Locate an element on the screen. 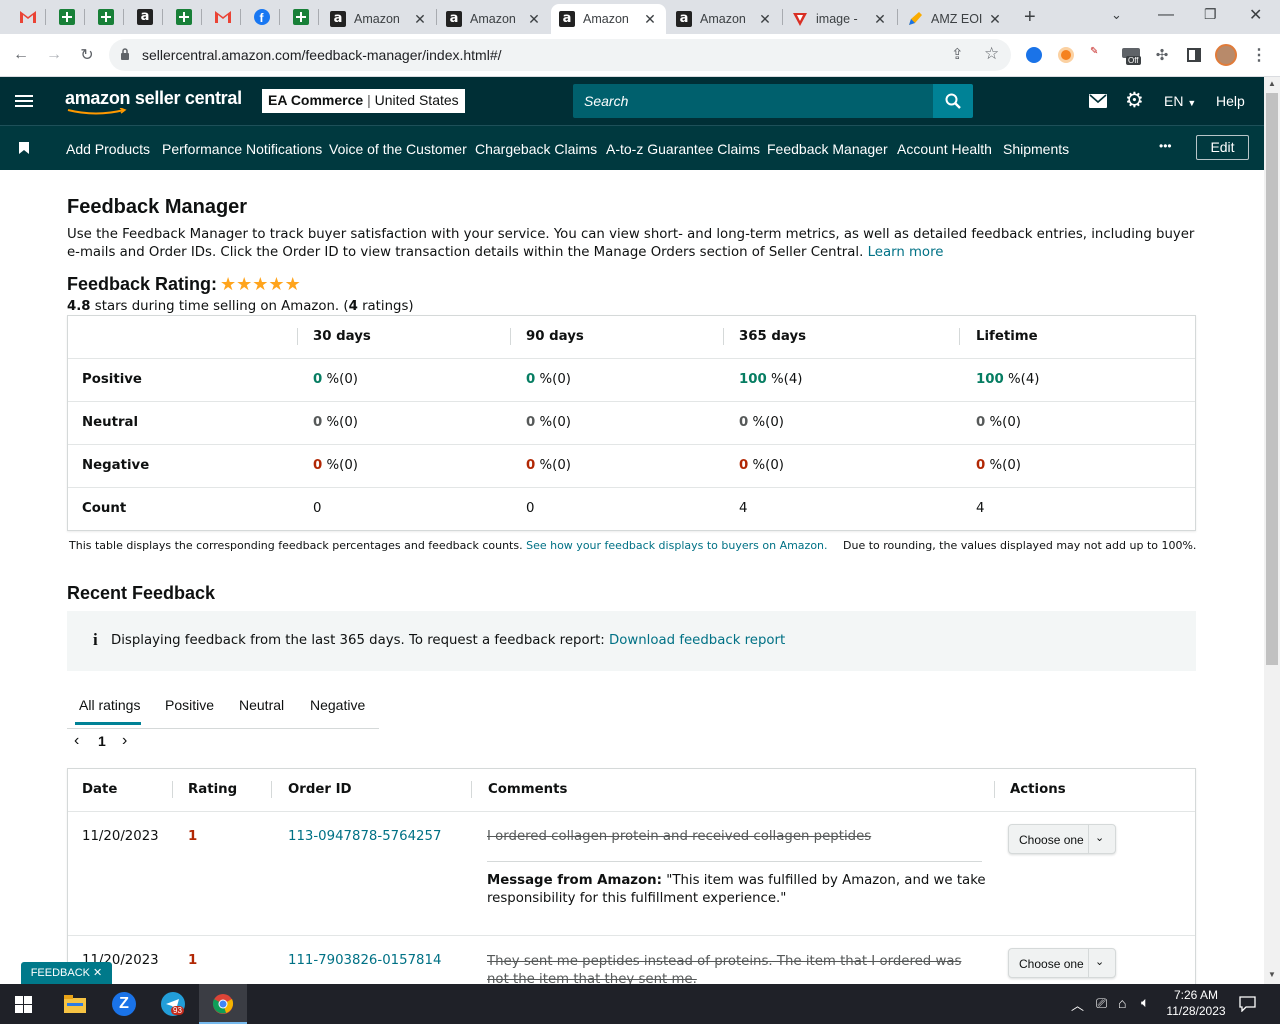 This screenshot has width=1280, height=1024. browser-tab-amazon-active: a Amazon ✕ is located at coordinates (608, 19).